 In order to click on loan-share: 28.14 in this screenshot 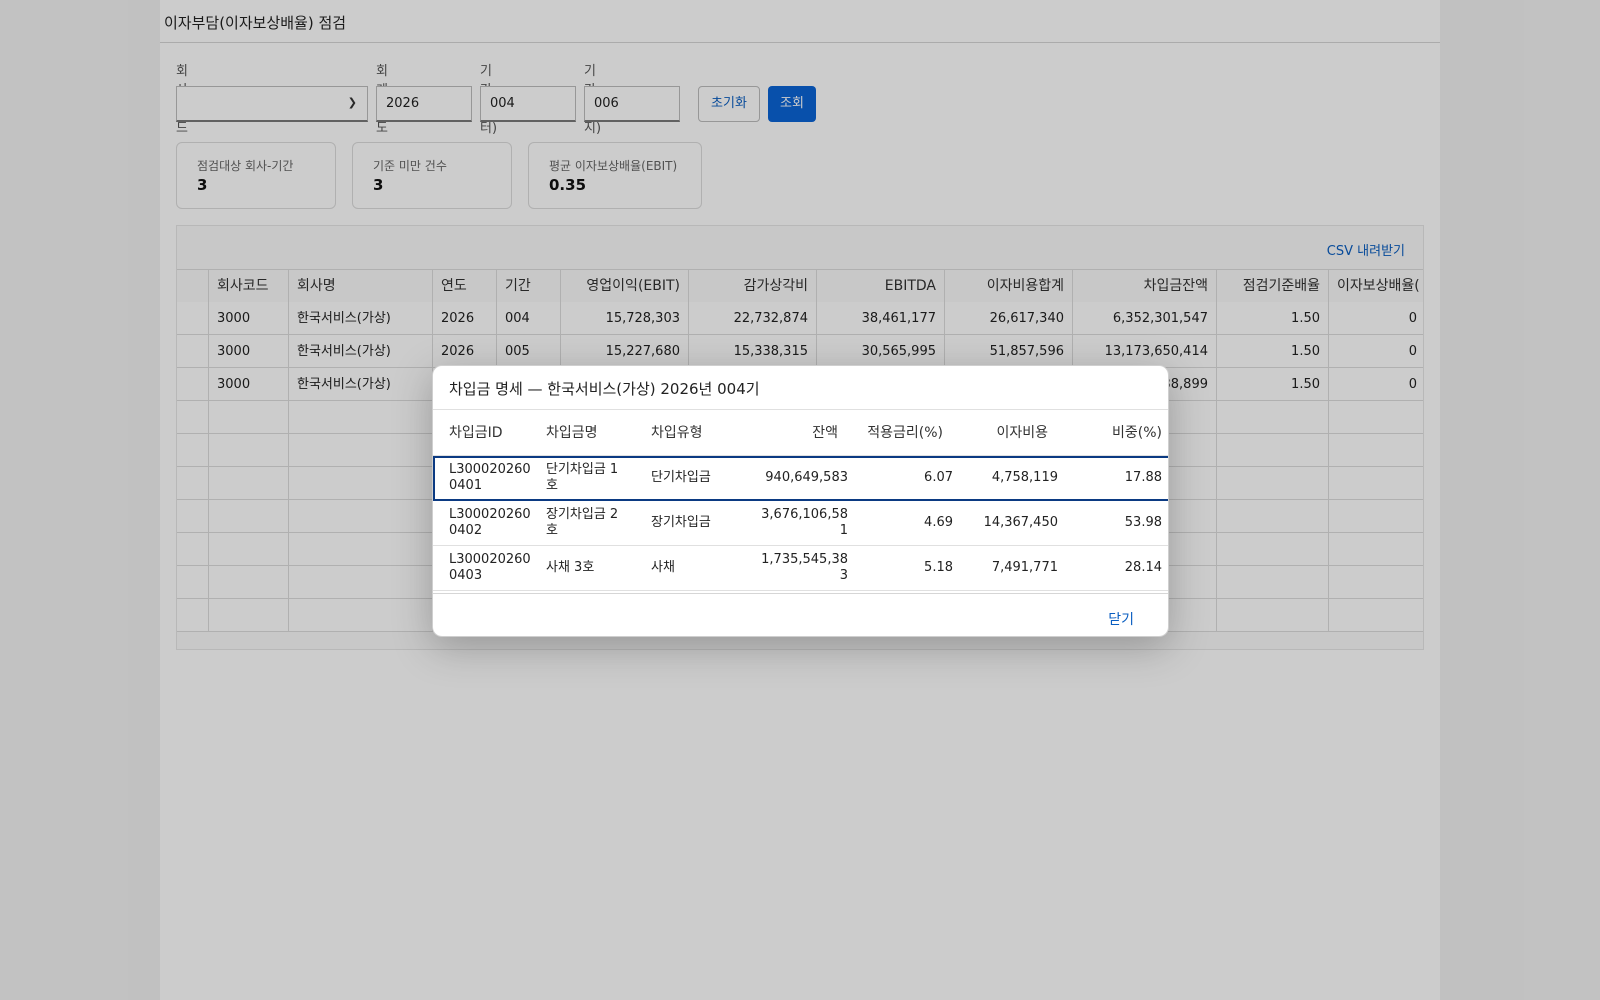, I will do `click(1143, 567)`.